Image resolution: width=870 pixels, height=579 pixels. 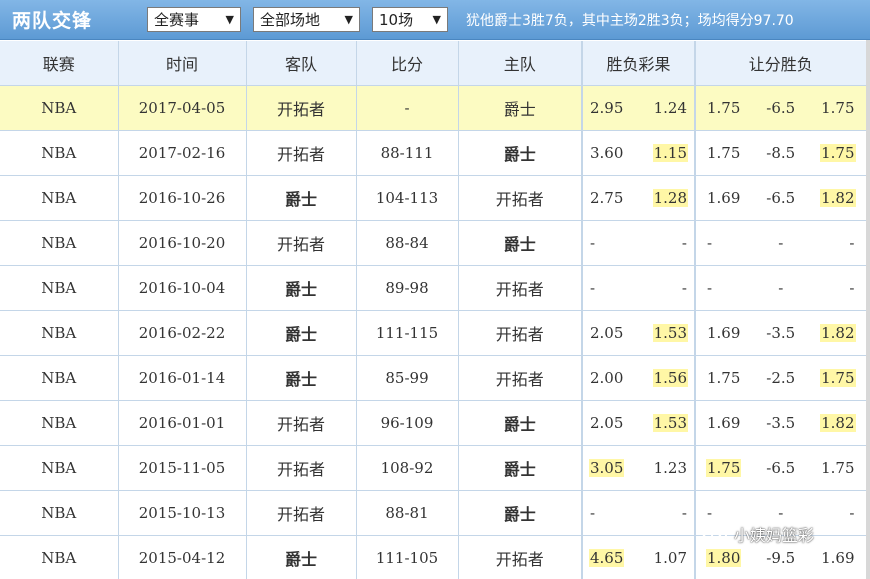 What do you see at coordinates (407, 333) in the screenshot?
I see `score-cell: 111-115` at bounding box center [407, 333].